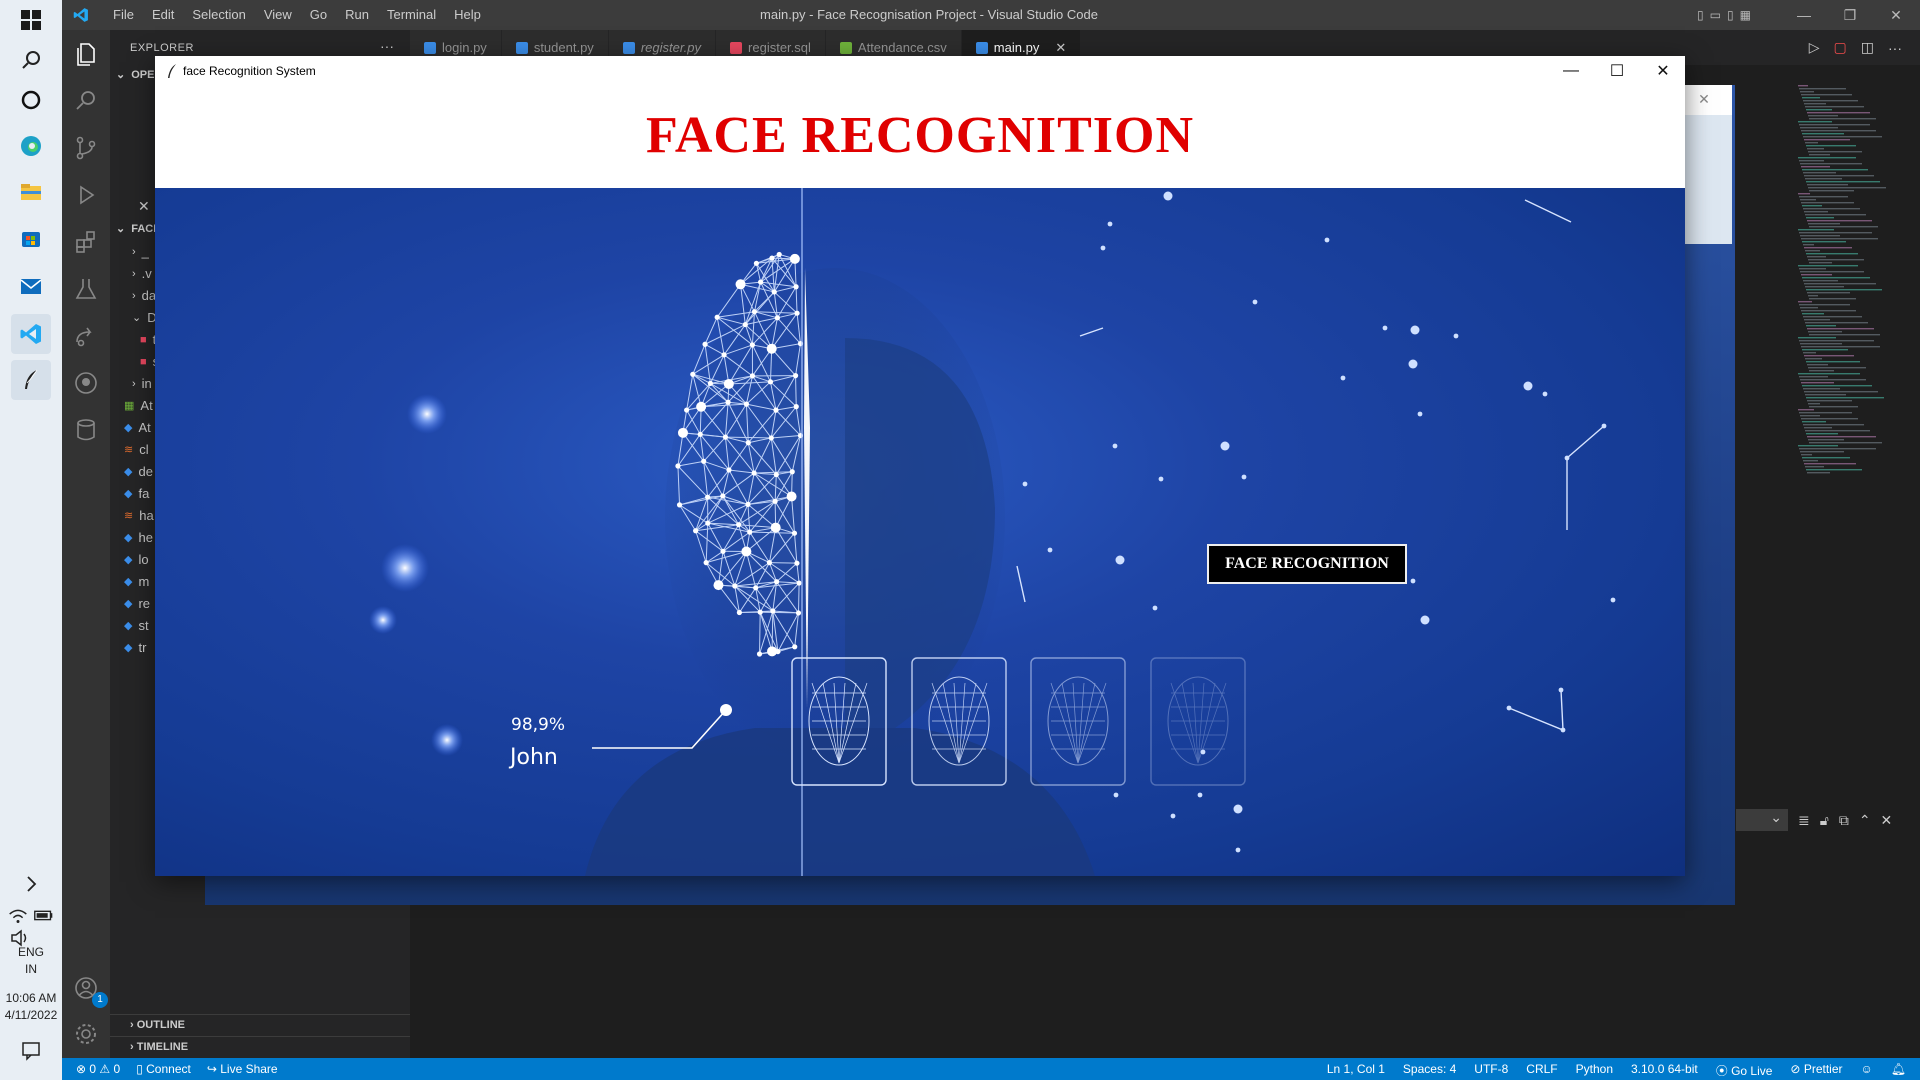 This screenshot has height=1080, width=1920. I want to click on problems-status: ⊗ 0 ⚠ 0, so click(98, 1069).